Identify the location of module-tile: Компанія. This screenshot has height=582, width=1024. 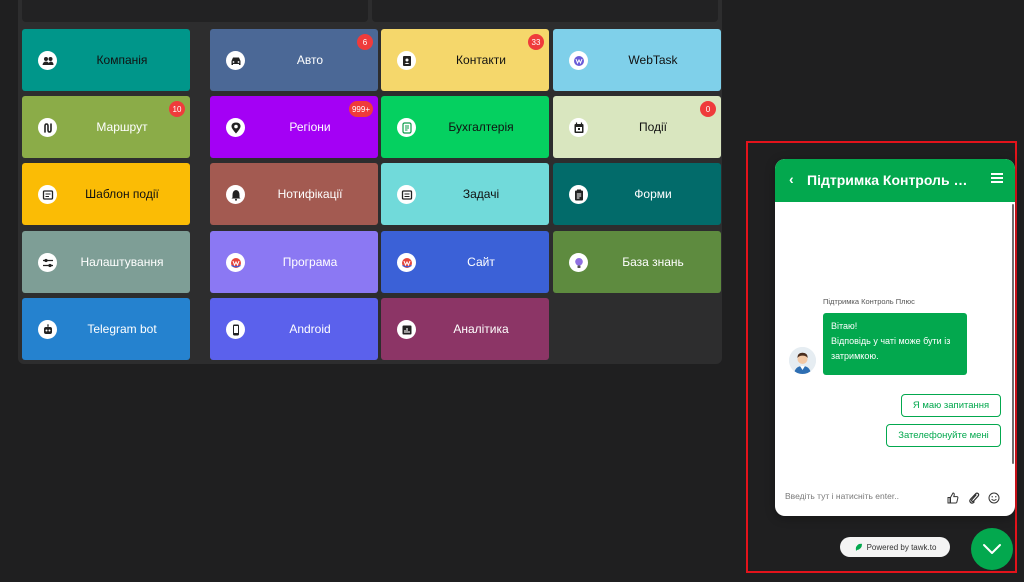
(106, 60).